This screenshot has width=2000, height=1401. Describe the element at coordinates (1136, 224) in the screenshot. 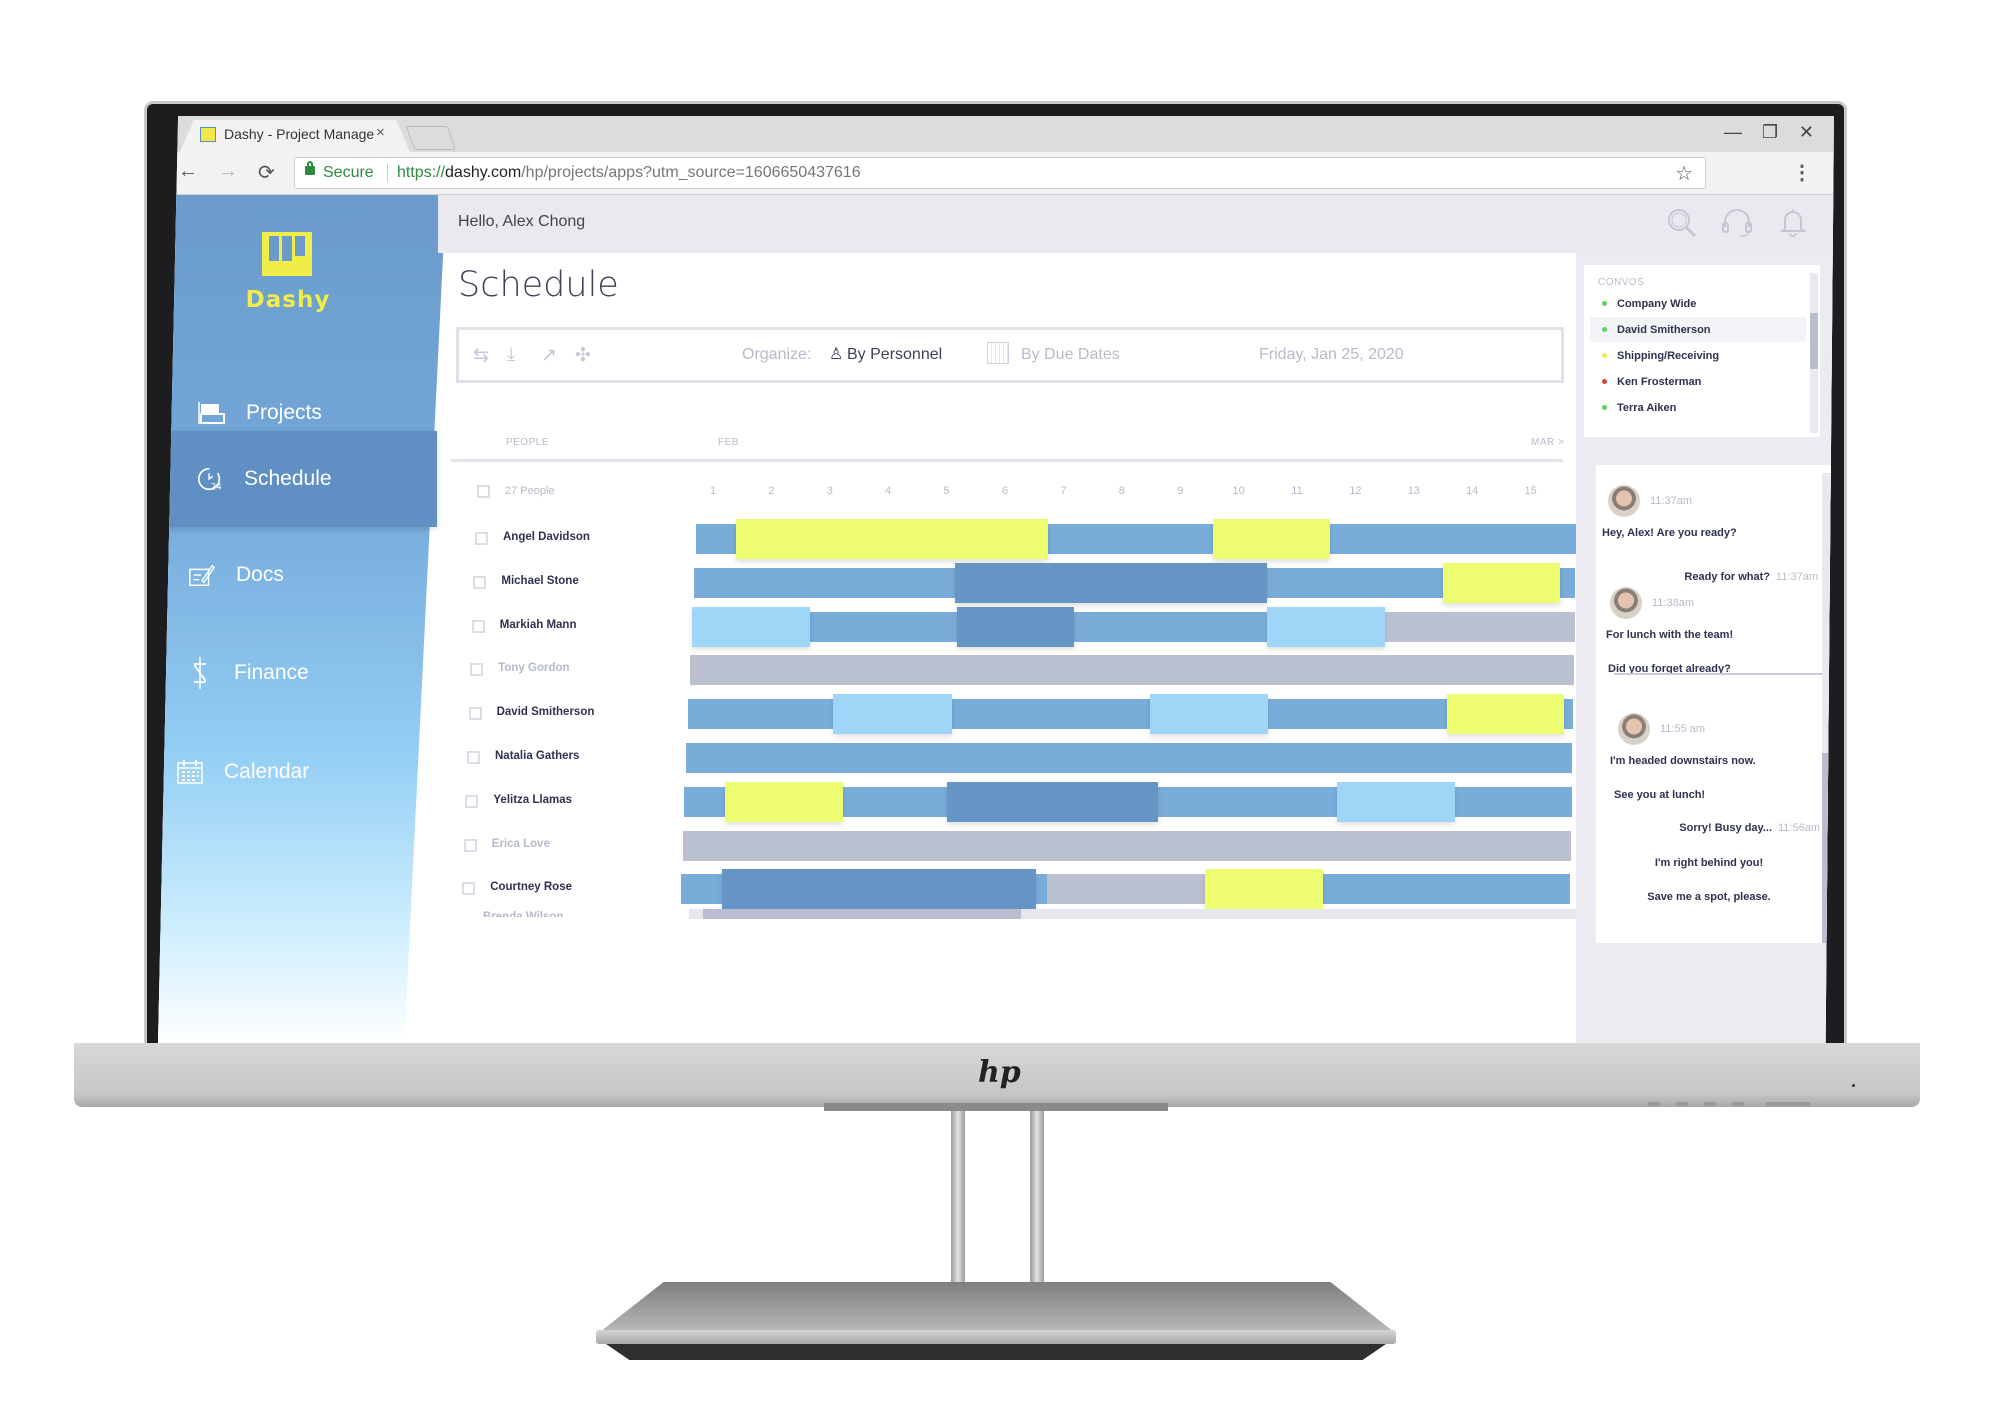

I see `app-header: Hello, Alex Chong` at that location.